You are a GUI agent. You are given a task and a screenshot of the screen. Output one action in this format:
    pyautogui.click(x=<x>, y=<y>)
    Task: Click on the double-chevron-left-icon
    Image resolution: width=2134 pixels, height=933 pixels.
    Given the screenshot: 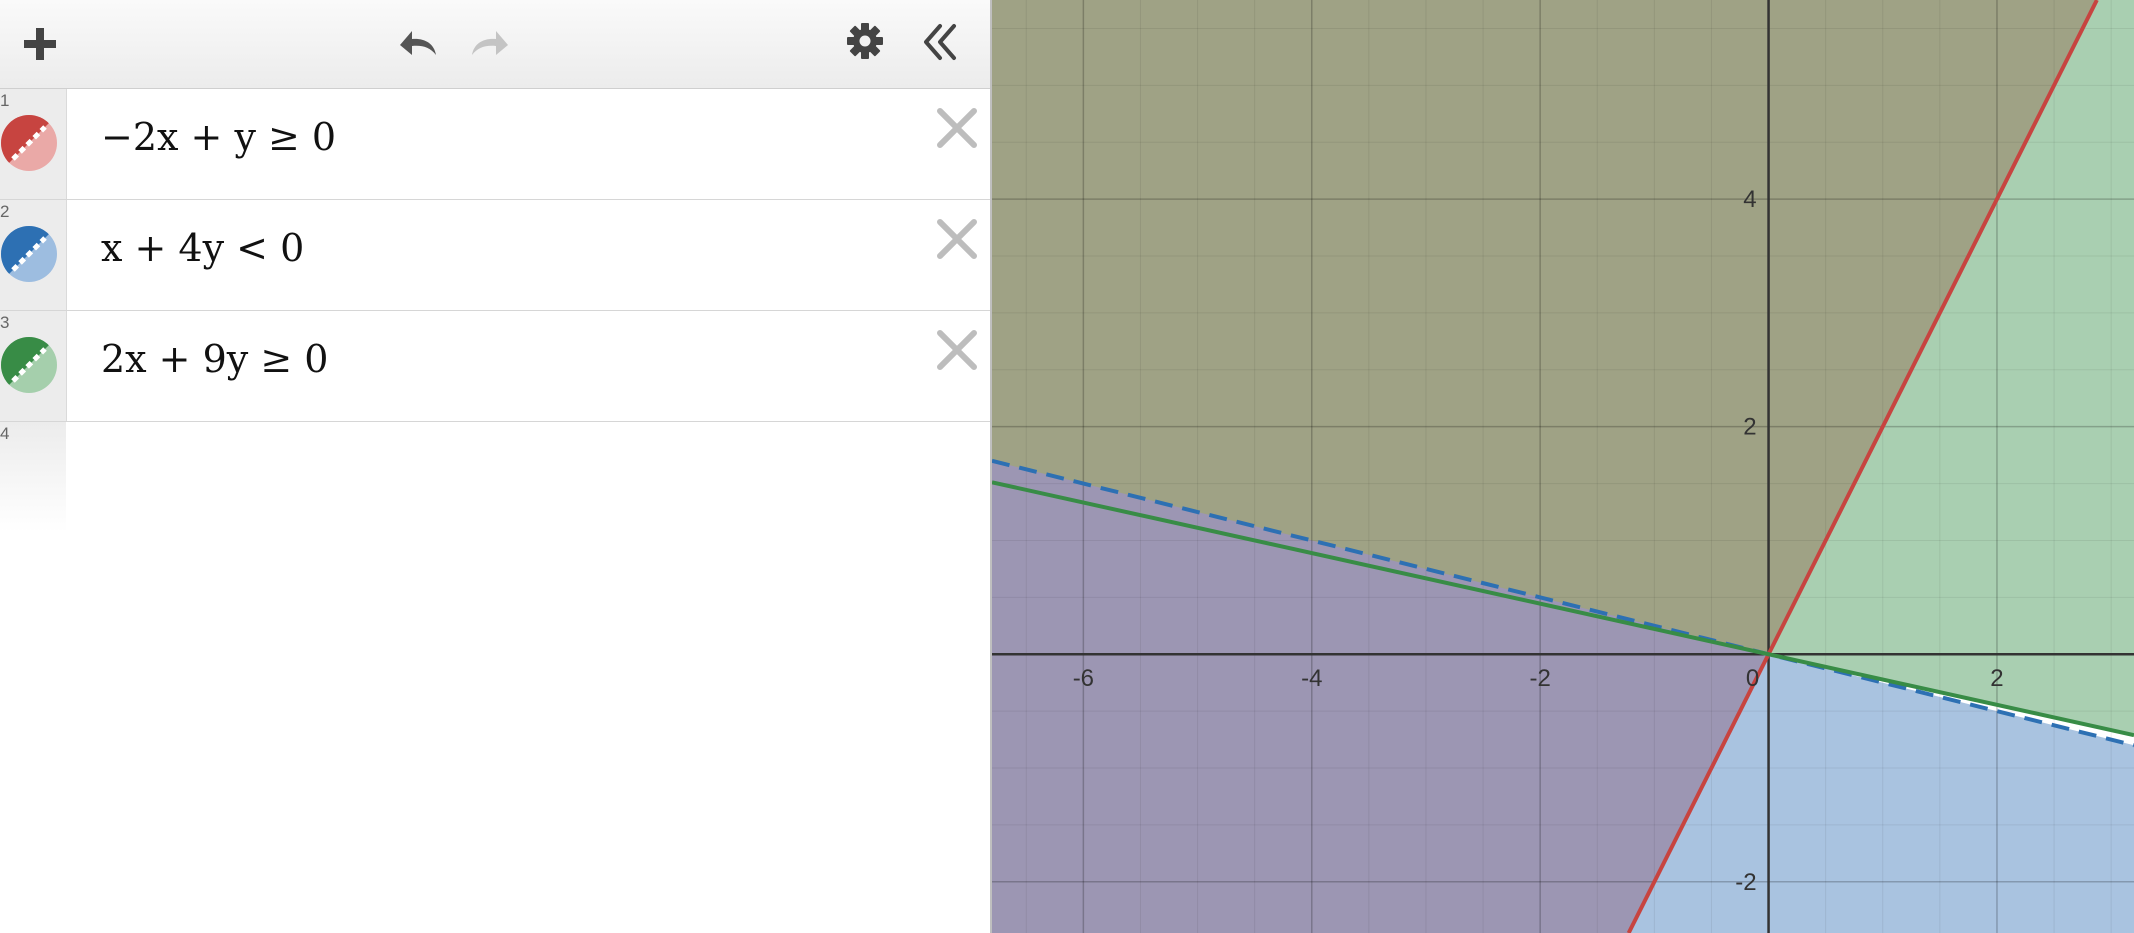 What is the action you would take?
    pyautogui.click(x=940, y=42)
    